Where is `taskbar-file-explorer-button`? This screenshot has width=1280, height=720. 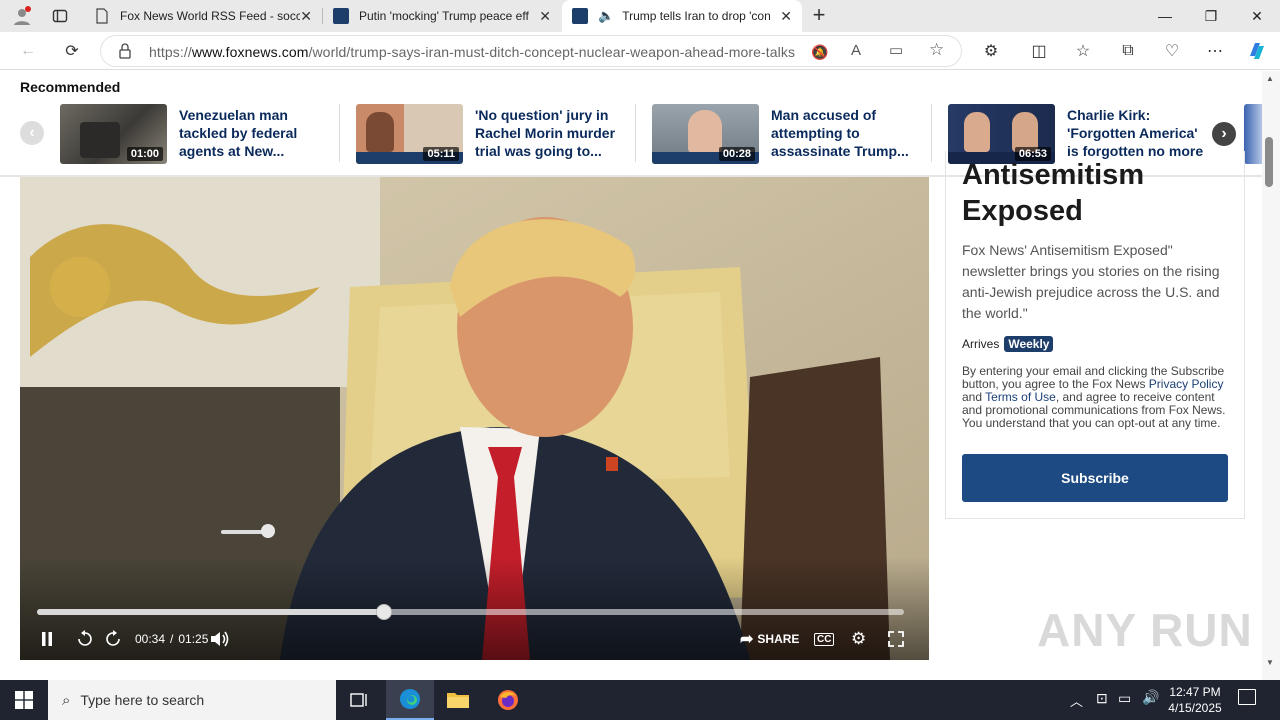 taskbar-file-explorer-button is located at coordinates (458, 700).